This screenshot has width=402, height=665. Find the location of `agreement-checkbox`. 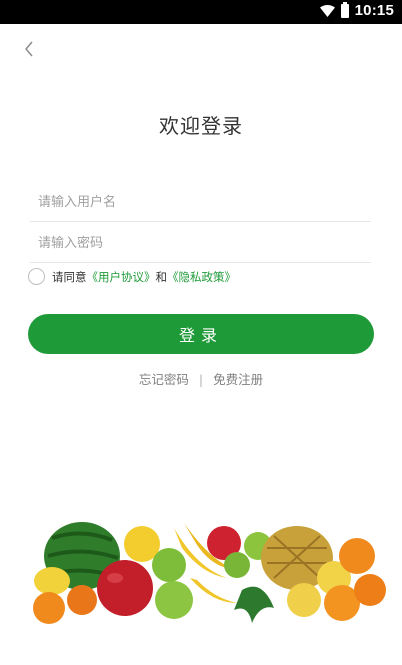

agreement-checkbox is located at coordinates (36, 276).